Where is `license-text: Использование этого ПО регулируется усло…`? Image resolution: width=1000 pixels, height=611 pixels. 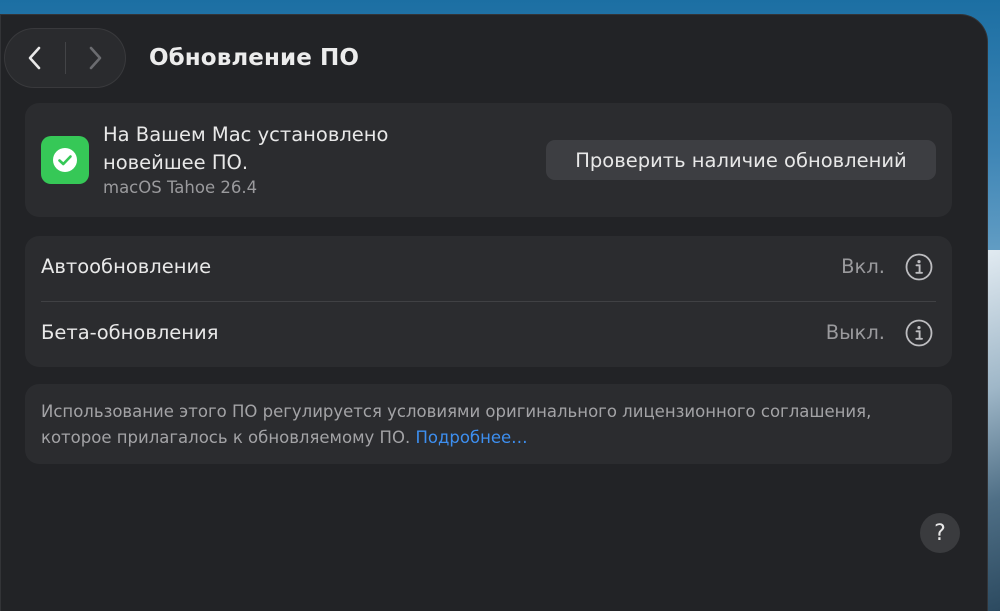
license-text: Использование этого ПО регулируется усло… is located at coordinates (491, 425).